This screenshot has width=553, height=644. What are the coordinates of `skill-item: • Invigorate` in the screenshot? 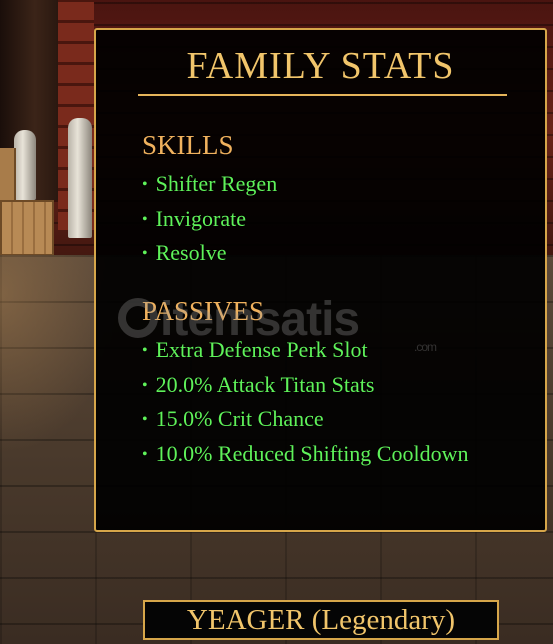 It's located at (328, 220).